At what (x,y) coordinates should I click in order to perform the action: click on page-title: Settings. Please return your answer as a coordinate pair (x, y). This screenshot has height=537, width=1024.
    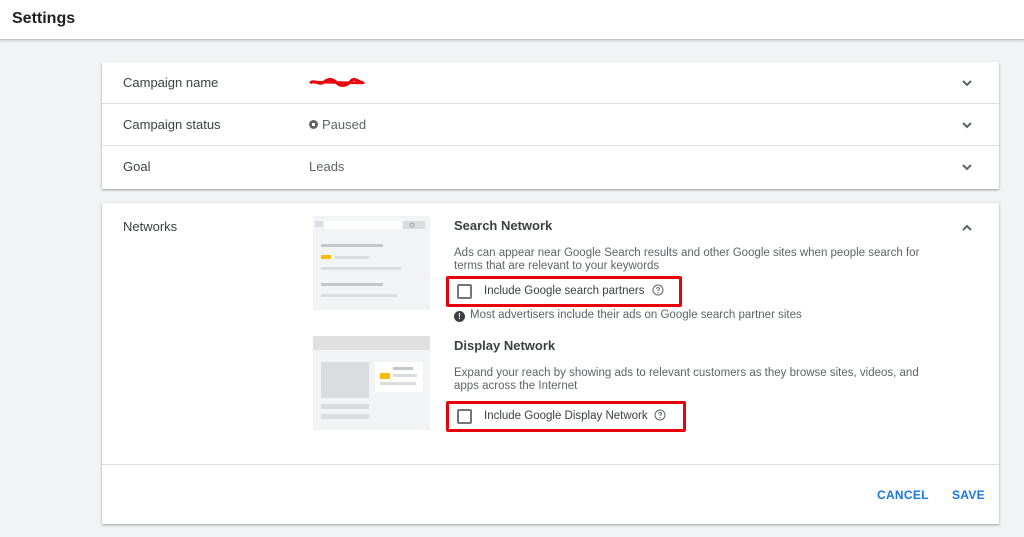
    Looking at the image, I should click on (44, 18).